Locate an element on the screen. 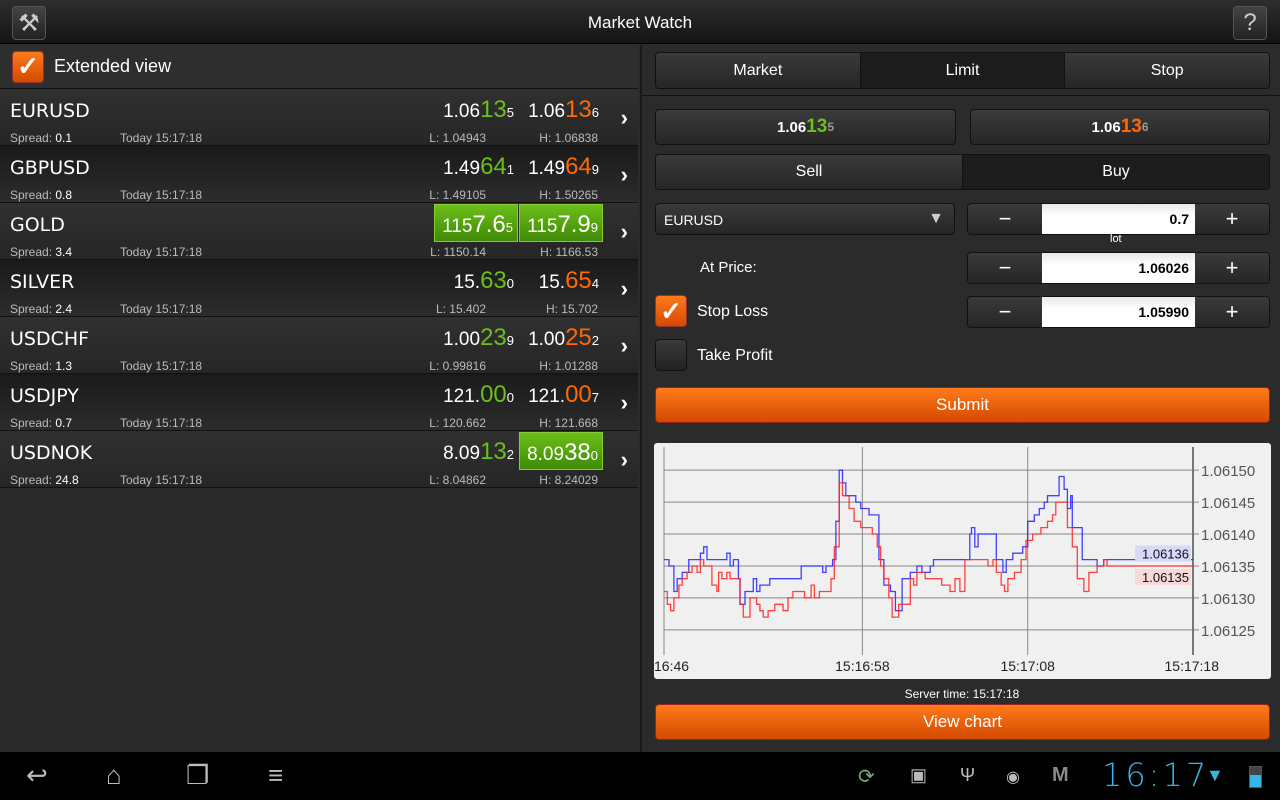 This screenshot has height=800, width=1280. stop-loss-increment-button: + is located at coordinates (1232, 312).